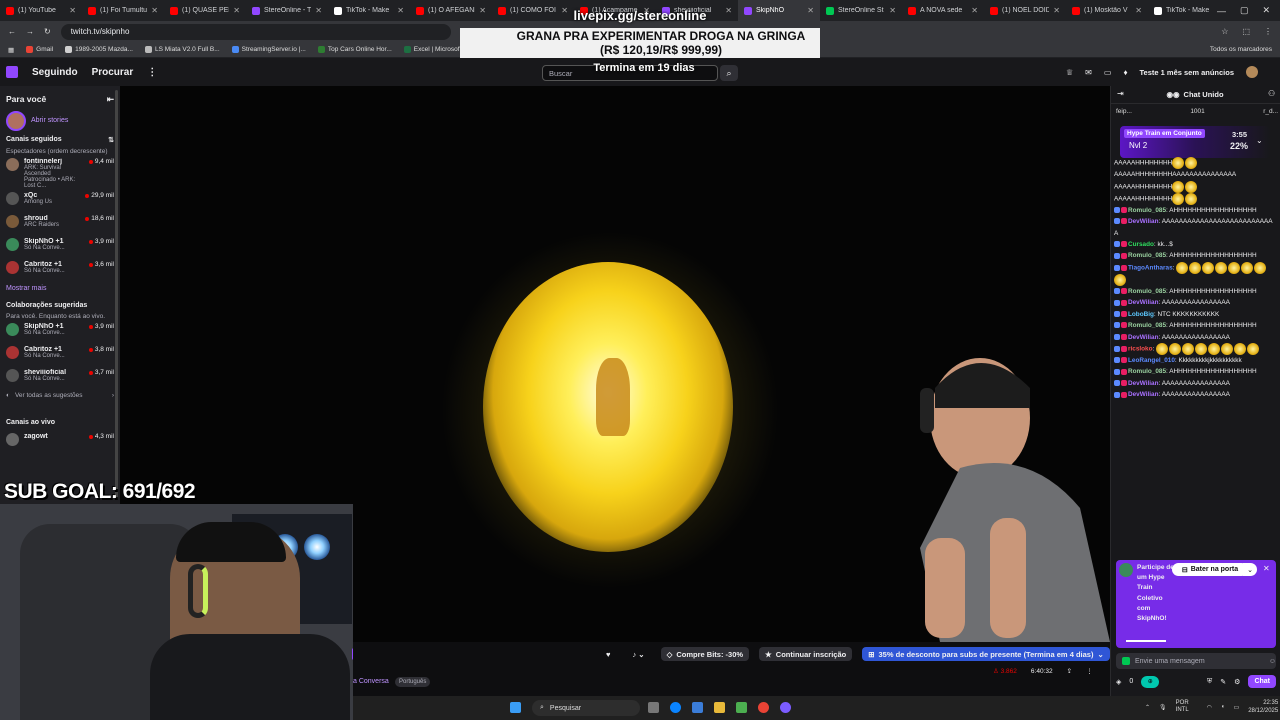 The width and height of the screenshot is (1280, 720). I want to click on follow-heart-icon: ♥, so click(608, 654).